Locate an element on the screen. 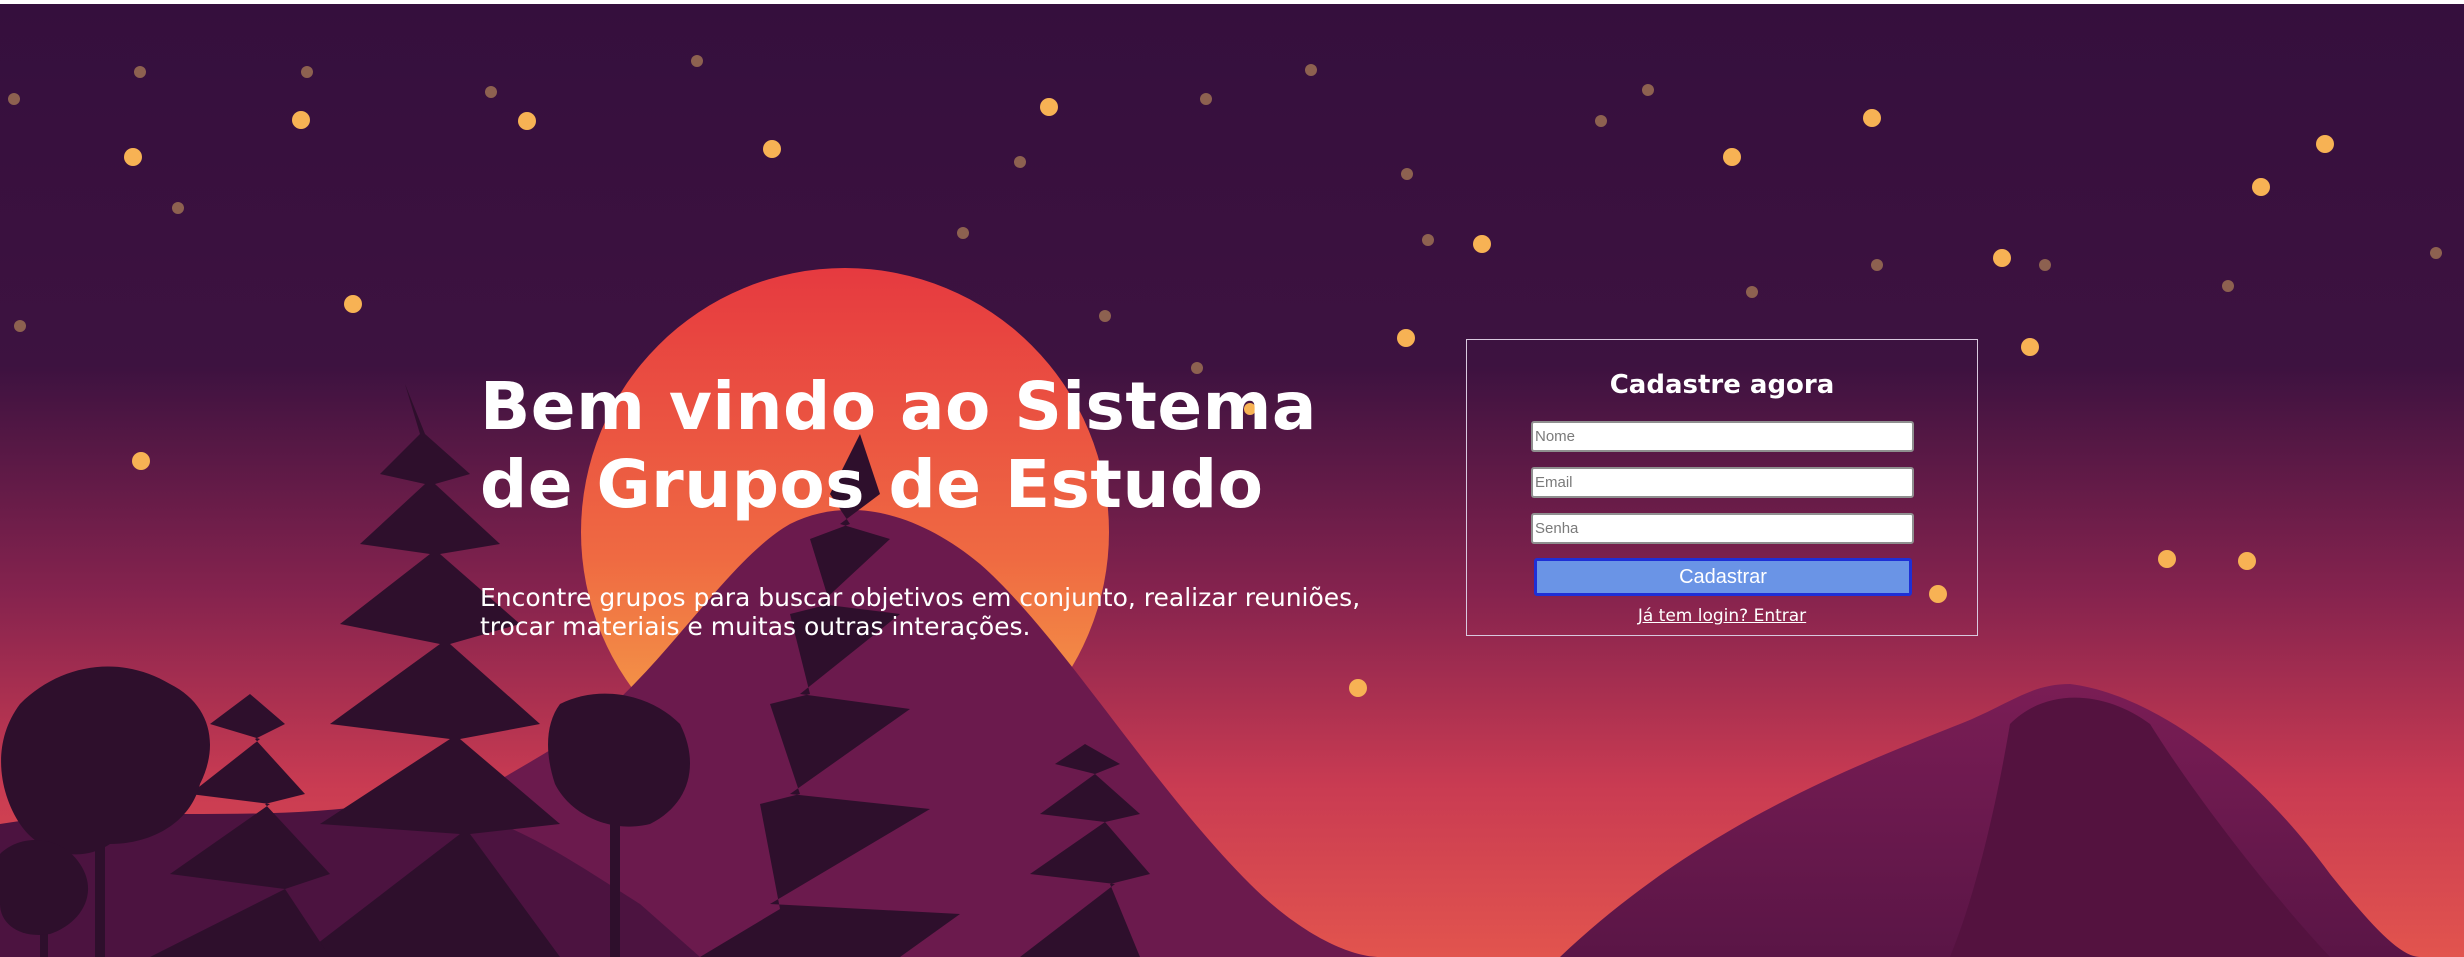  name-input is located at coordinates (1722, 436).